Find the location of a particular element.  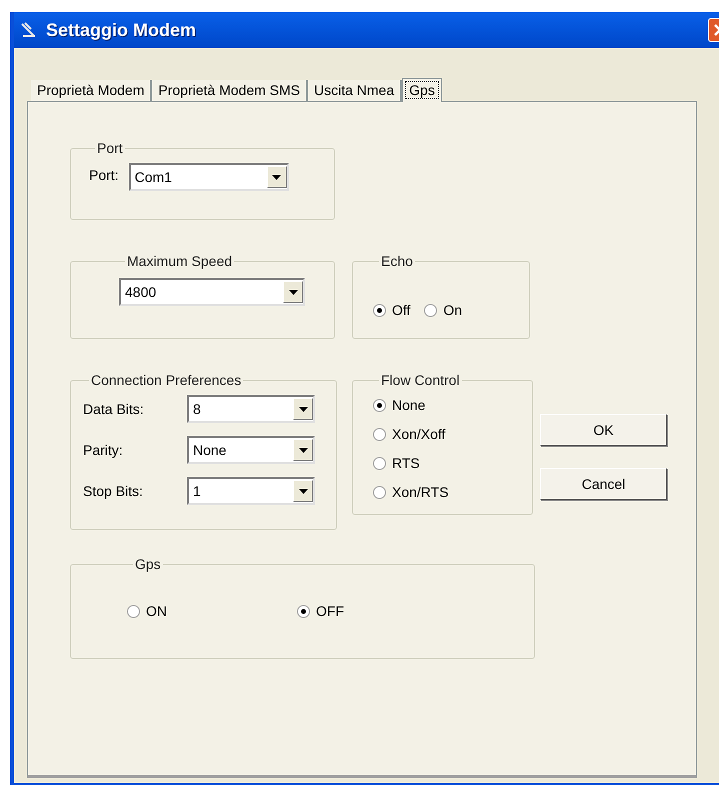

dialog-button: Cancel is located at coordinates (603, 484).